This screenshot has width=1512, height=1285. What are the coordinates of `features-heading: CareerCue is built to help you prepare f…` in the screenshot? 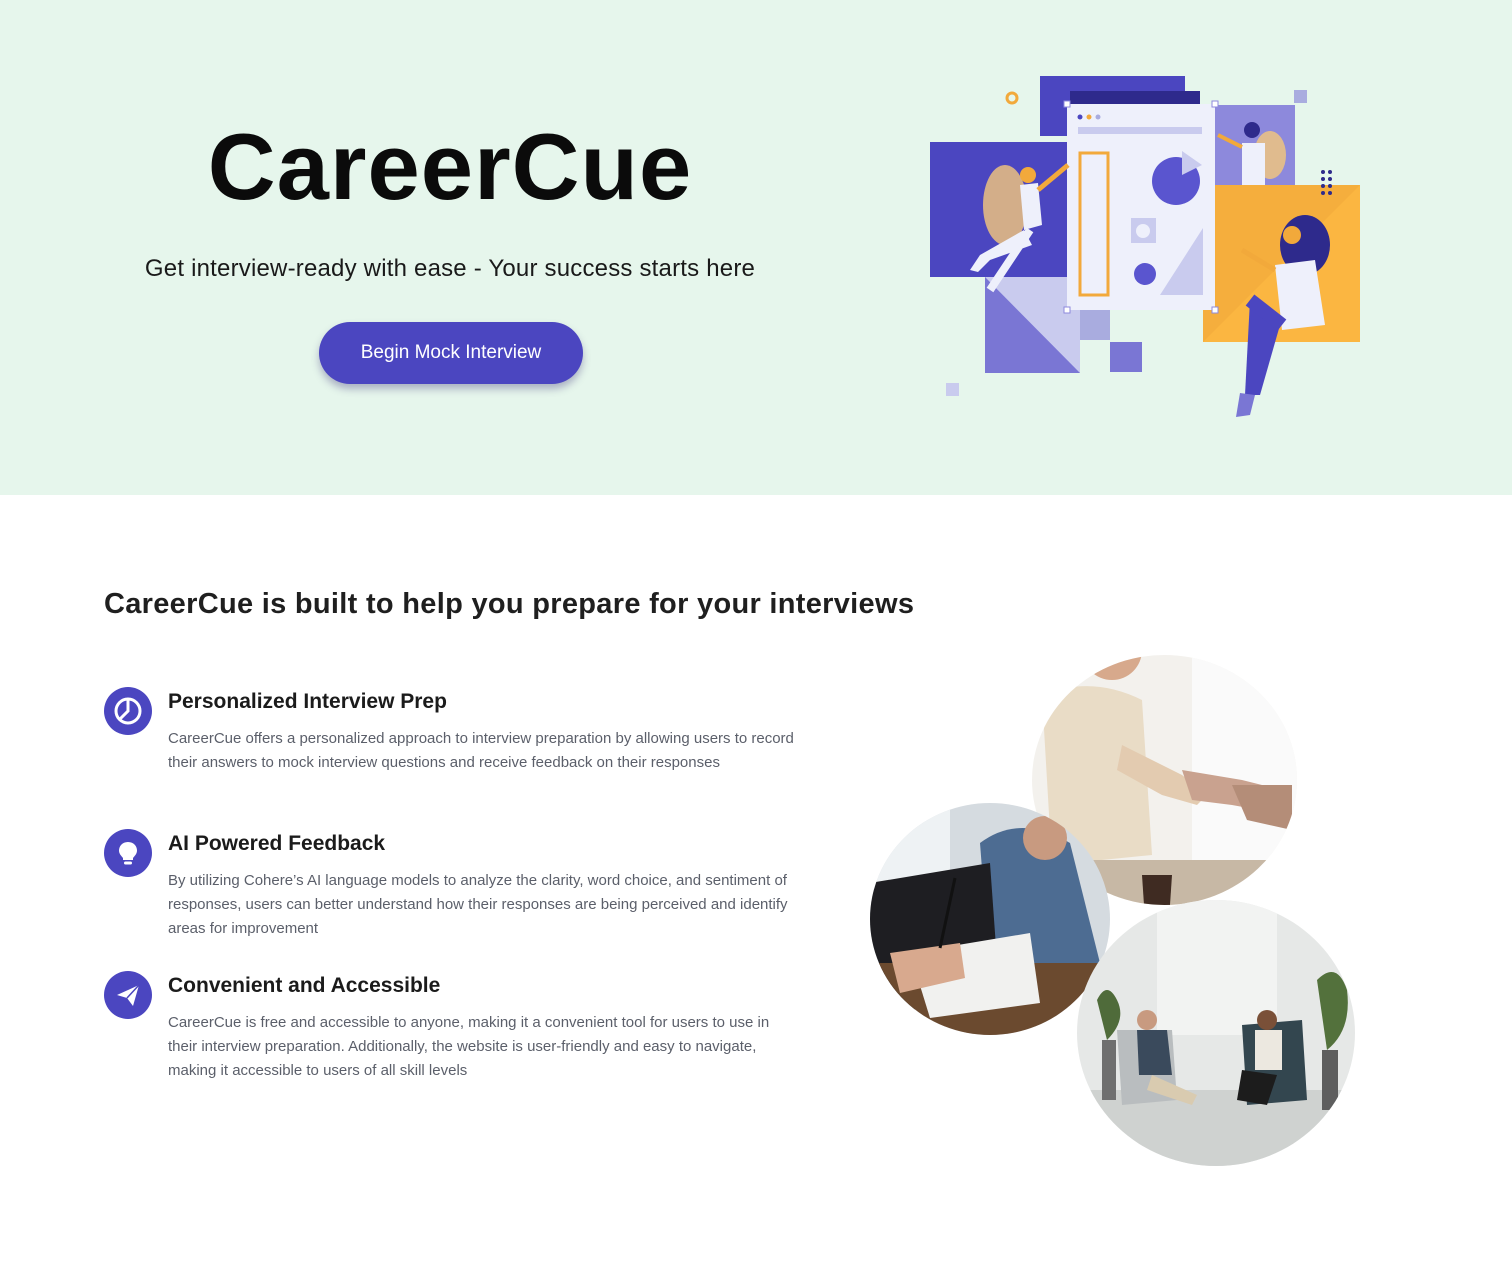 It's located at (509, 604).